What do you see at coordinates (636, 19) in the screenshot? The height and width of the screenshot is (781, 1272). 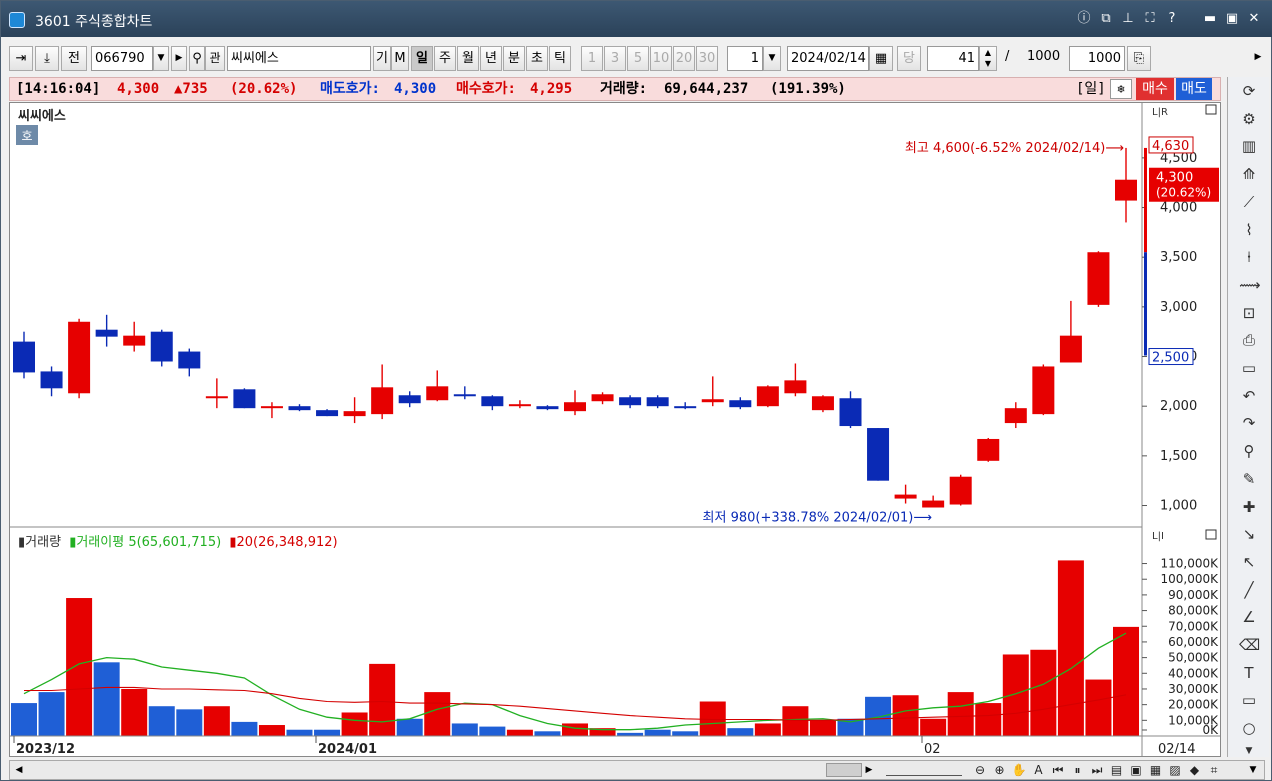 I see `title-bar: 3601 주식종합차트 ⓘ ⧉ ⊥ ⛶ ? ▬ ▣ ✕` at bounding box center [636, 19].